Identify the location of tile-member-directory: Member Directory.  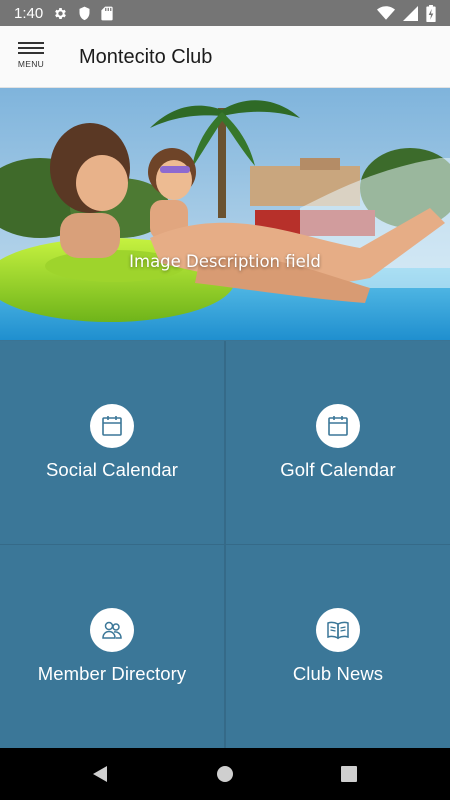
(112, 646).